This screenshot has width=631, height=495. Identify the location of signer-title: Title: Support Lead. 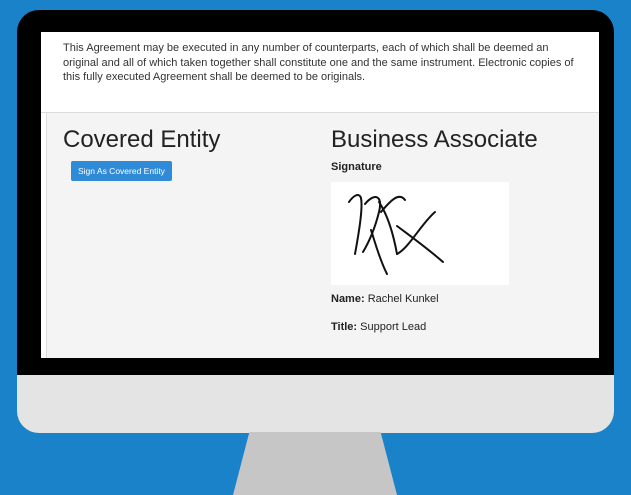
(461, 327).